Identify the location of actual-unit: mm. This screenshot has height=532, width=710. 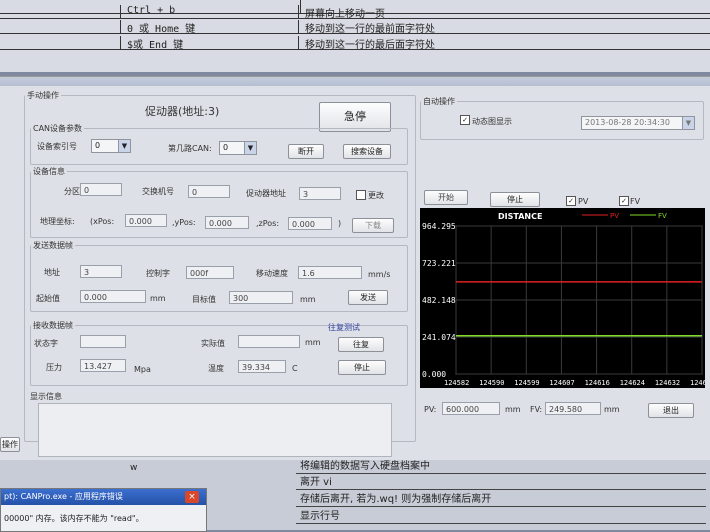
(313, 342).